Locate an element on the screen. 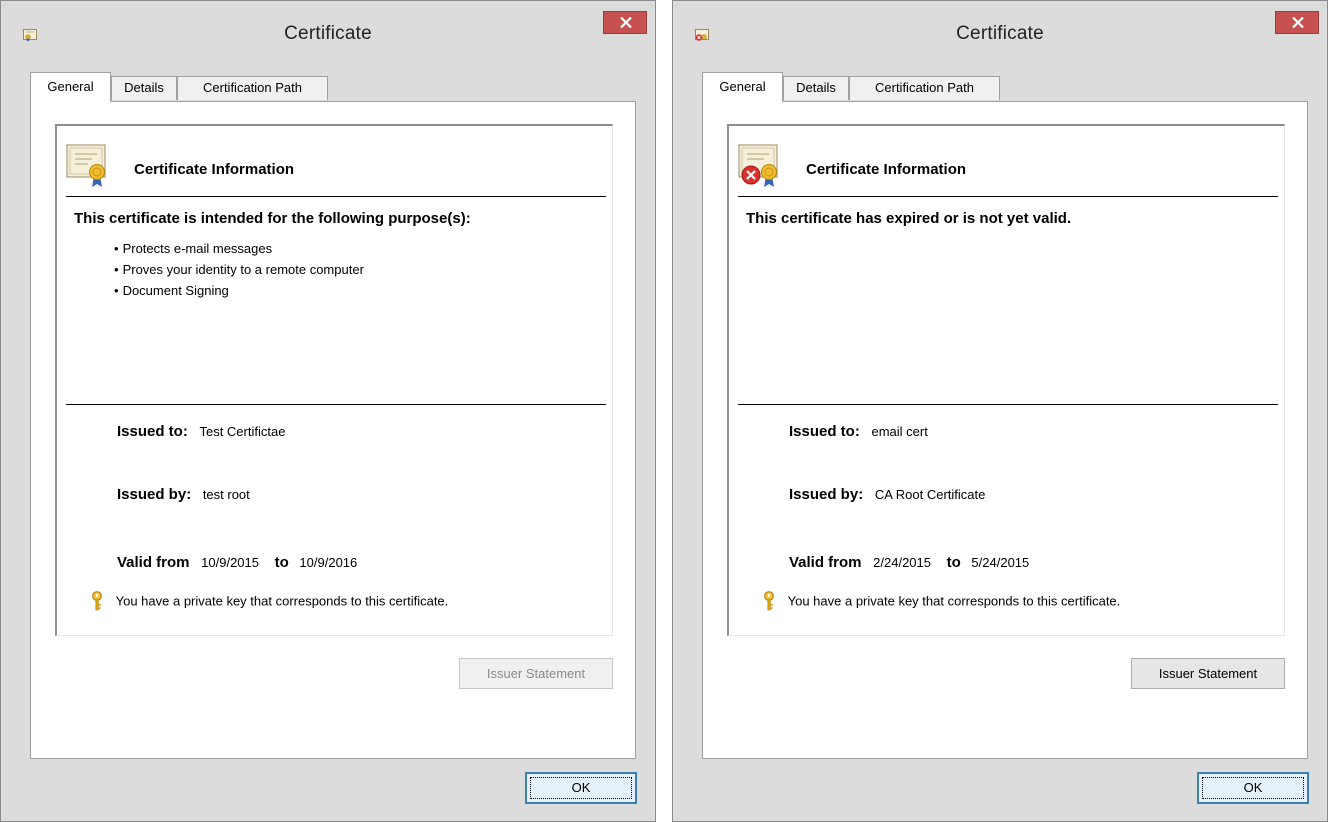  issued-to-row: Issued to: email cert is located at coordinates (858, 431).